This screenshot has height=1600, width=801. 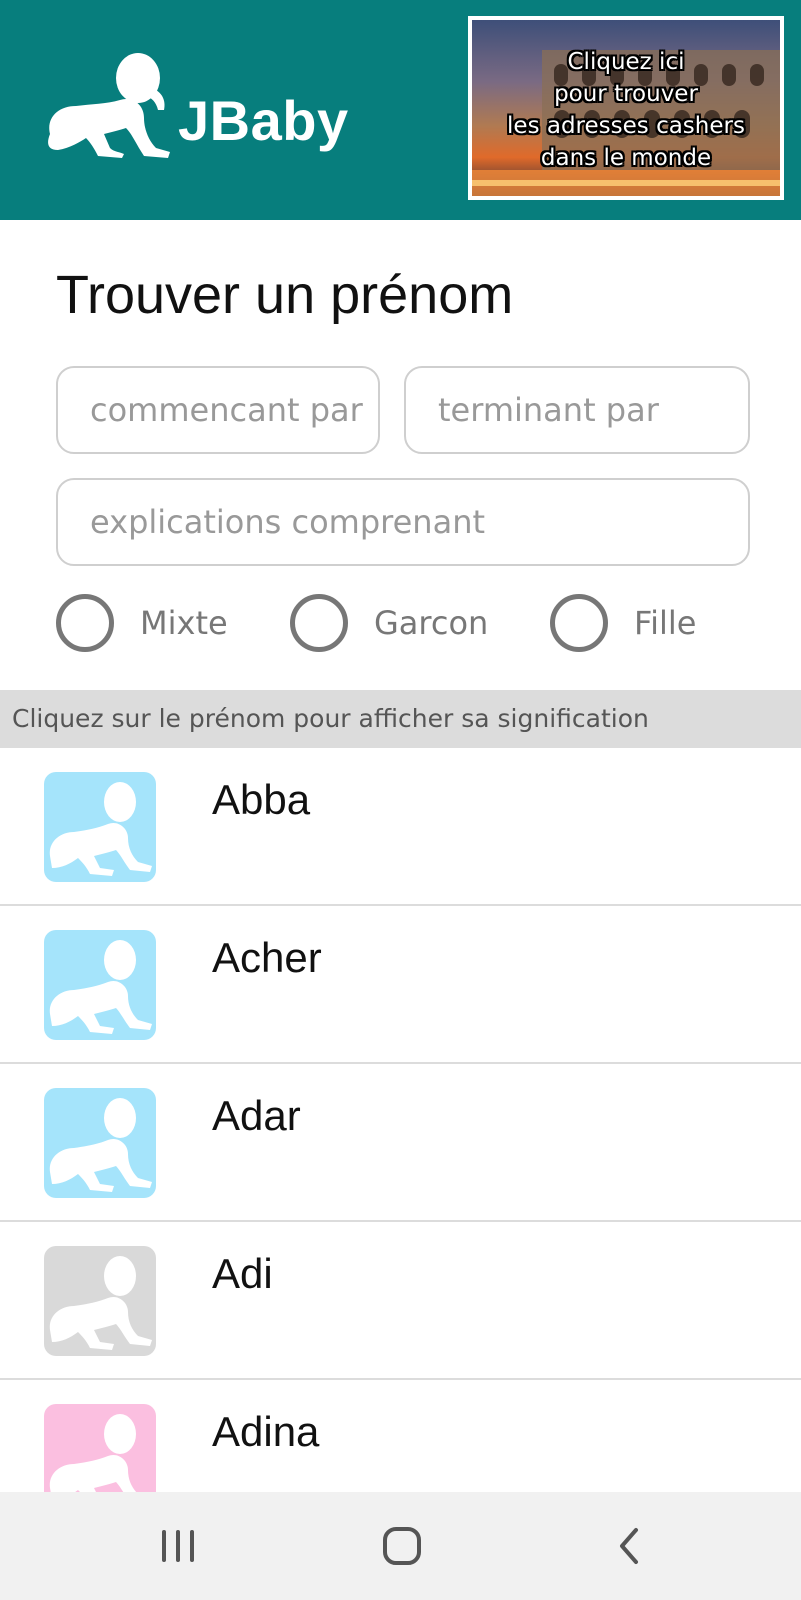 I want to click on name-label: Adar, so click(x=256, y=1116).